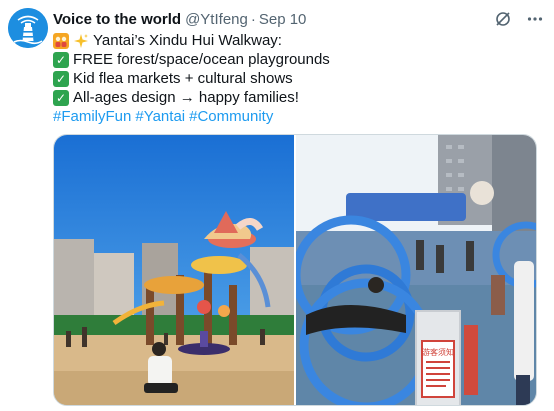  What do you see at coordinates (535, 19) in the screenshot?
I see `more-icon` at bounding box center [535, 19].